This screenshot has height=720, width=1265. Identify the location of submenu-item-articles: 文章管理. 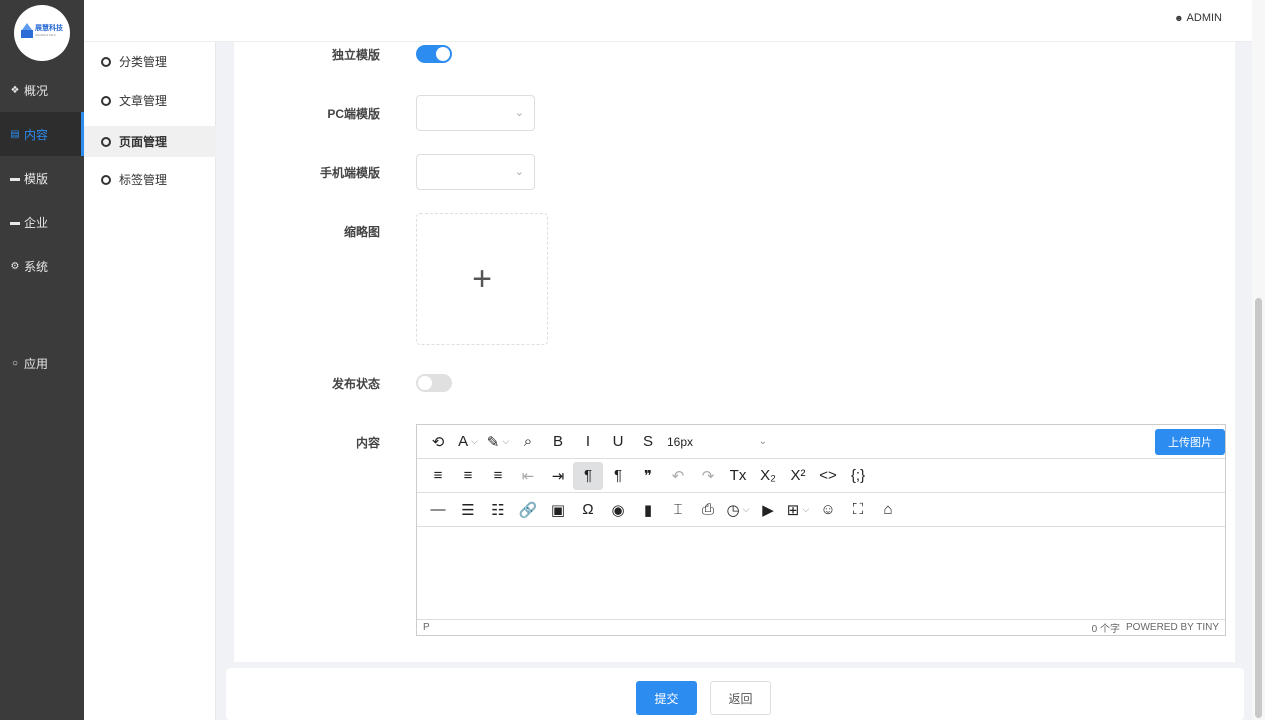
(150, 100).